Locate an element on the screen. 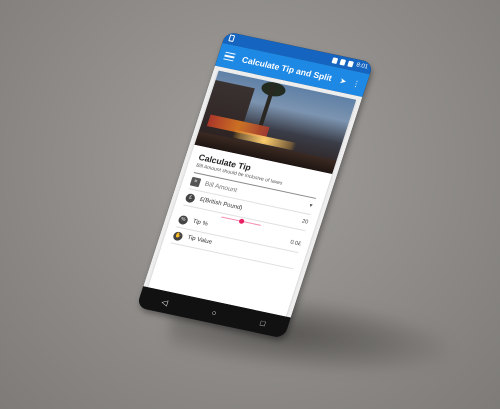 This screenshot has width=500, height=409. share-icon: ➤ is located at coordinates (343, 81).